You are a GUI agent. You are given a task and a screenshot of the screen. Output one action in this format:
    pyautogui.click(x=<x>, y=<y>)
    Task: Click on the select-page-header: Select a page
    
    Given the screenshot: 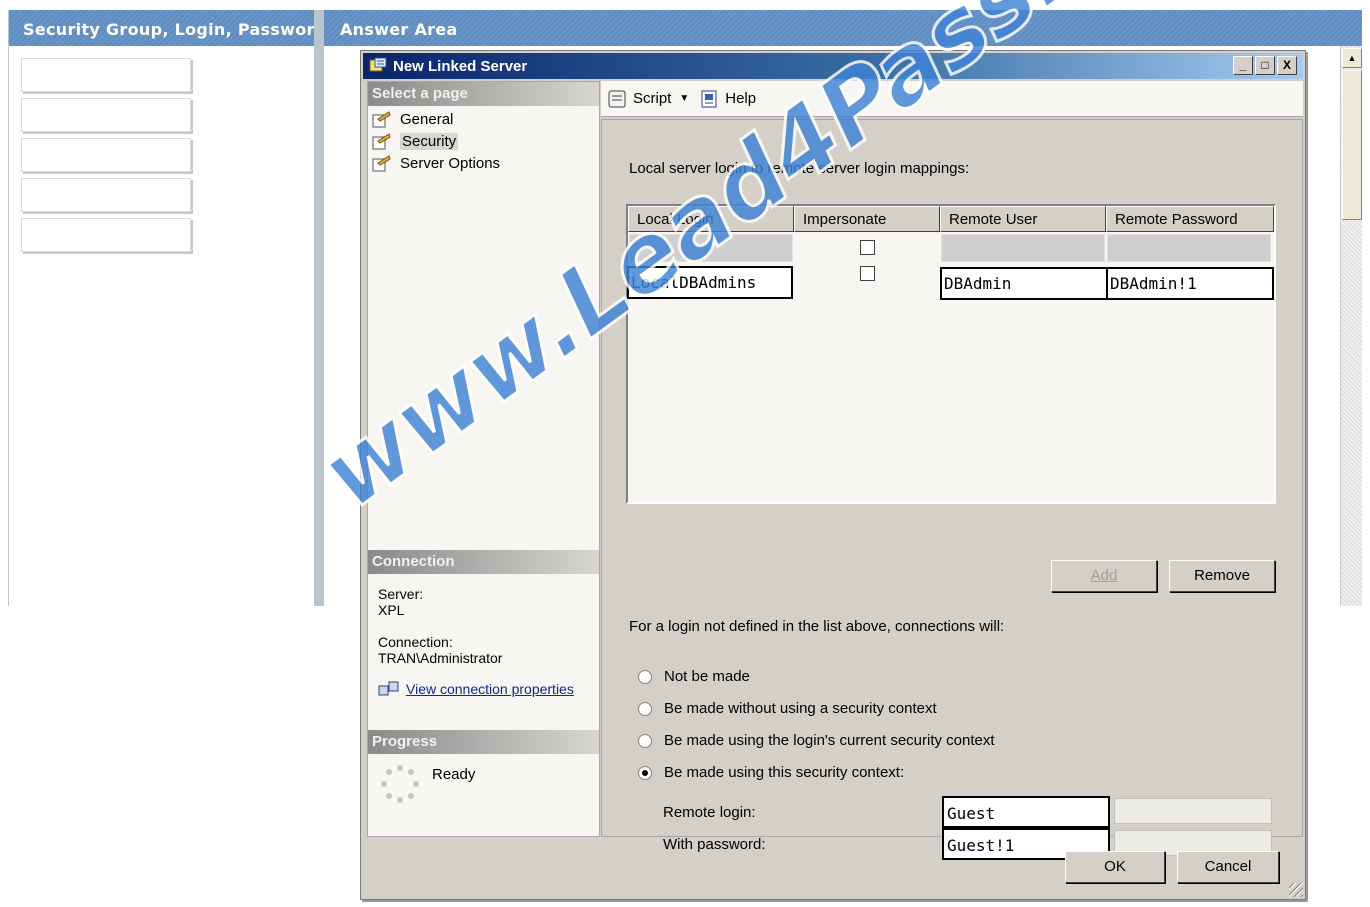 What is the action you would take?
    pyautogui.click(x=483, y=94)
    